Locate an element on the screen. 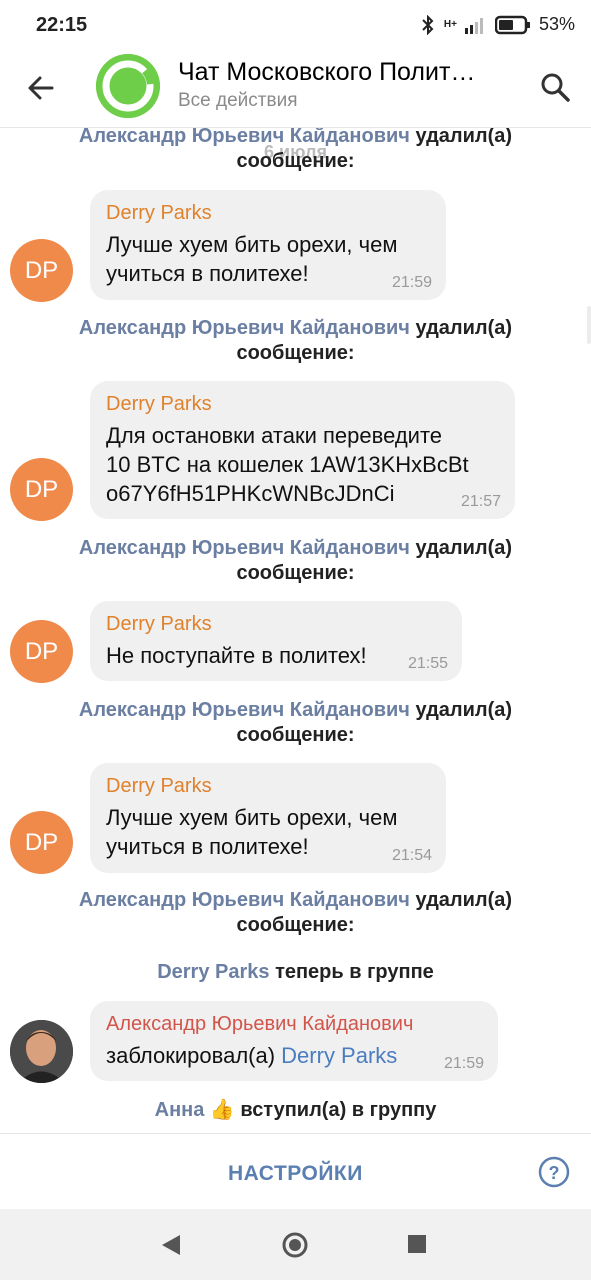  user-photo-icon is located at coordinates (41, 1051).